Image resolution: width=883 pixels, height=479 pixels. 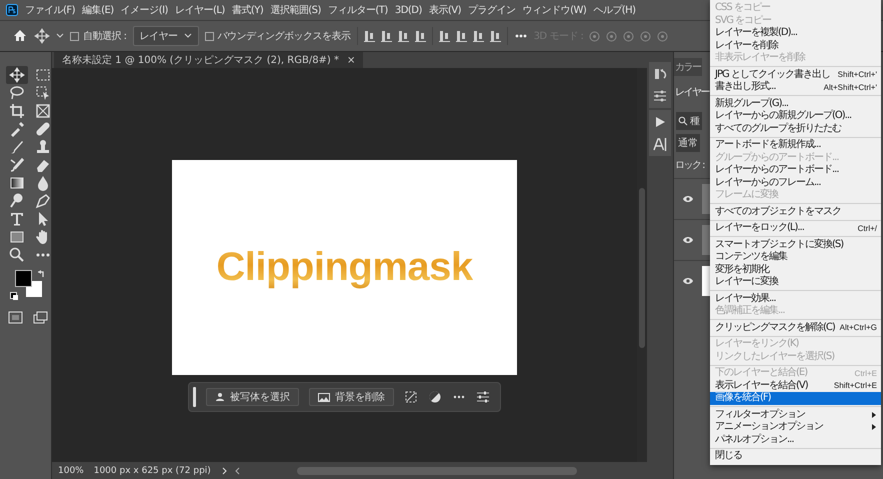 I want to click on blend-mode-dropdown: 通常, so click(x=688, y=143).